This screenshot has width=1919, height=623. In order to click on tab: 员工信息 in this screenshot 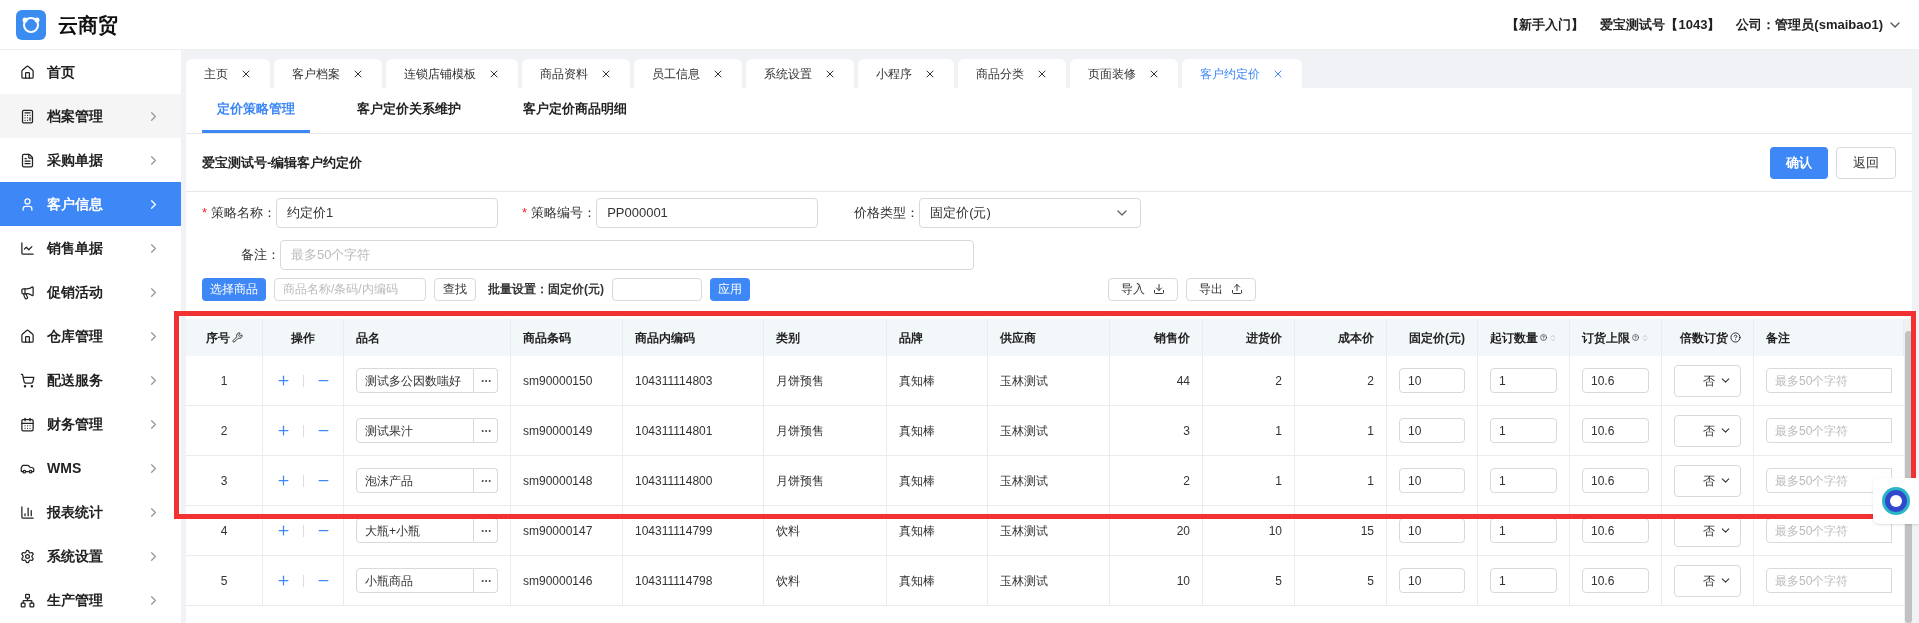, I will do `click(688, 73)`.